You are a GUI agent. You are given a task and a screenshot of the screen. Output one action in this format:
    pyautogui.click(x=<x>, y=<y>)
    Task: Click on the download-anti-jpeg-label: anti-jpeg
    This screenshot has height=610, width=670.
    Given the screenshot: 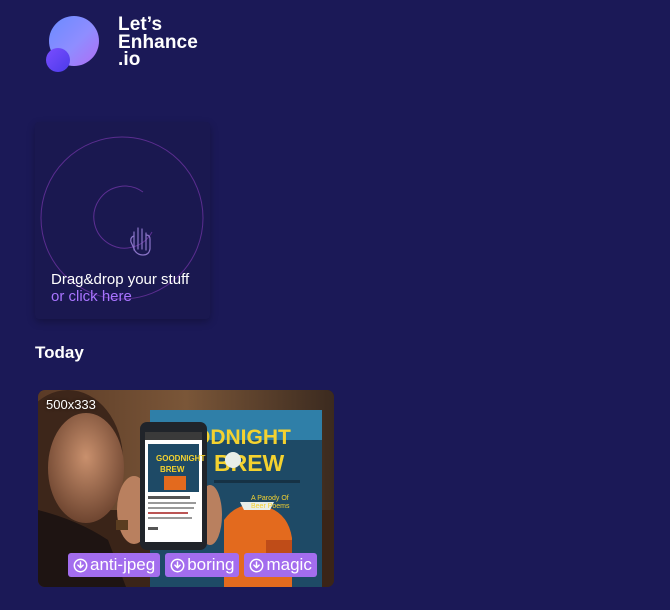 What is the action you would take?
    pyautogui.click(x=123, y=564)
    